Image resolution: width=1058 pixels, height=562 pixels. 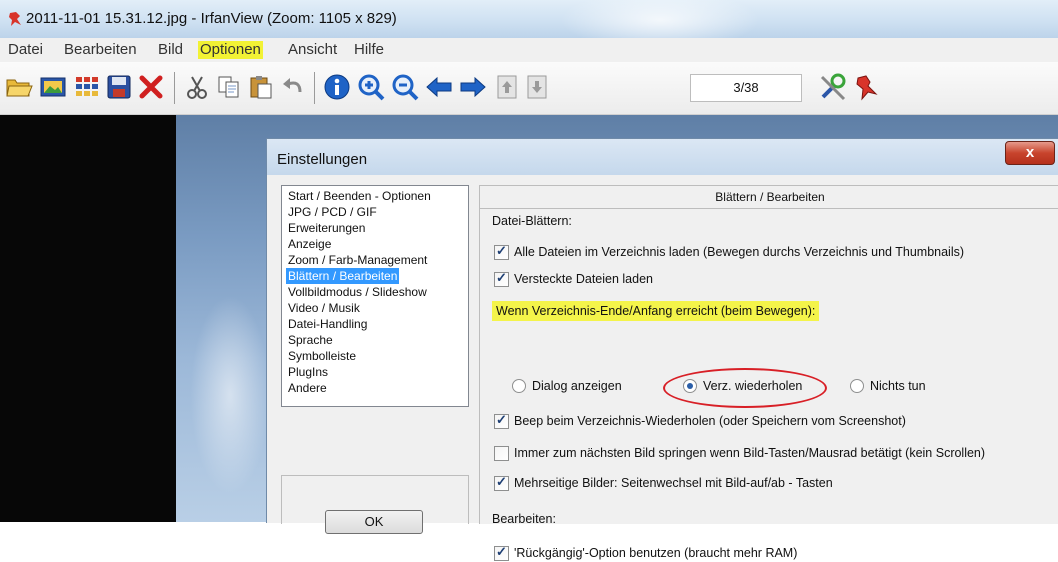 I want to click on menu-optionen: Optionen, so click(x=230, y=50).